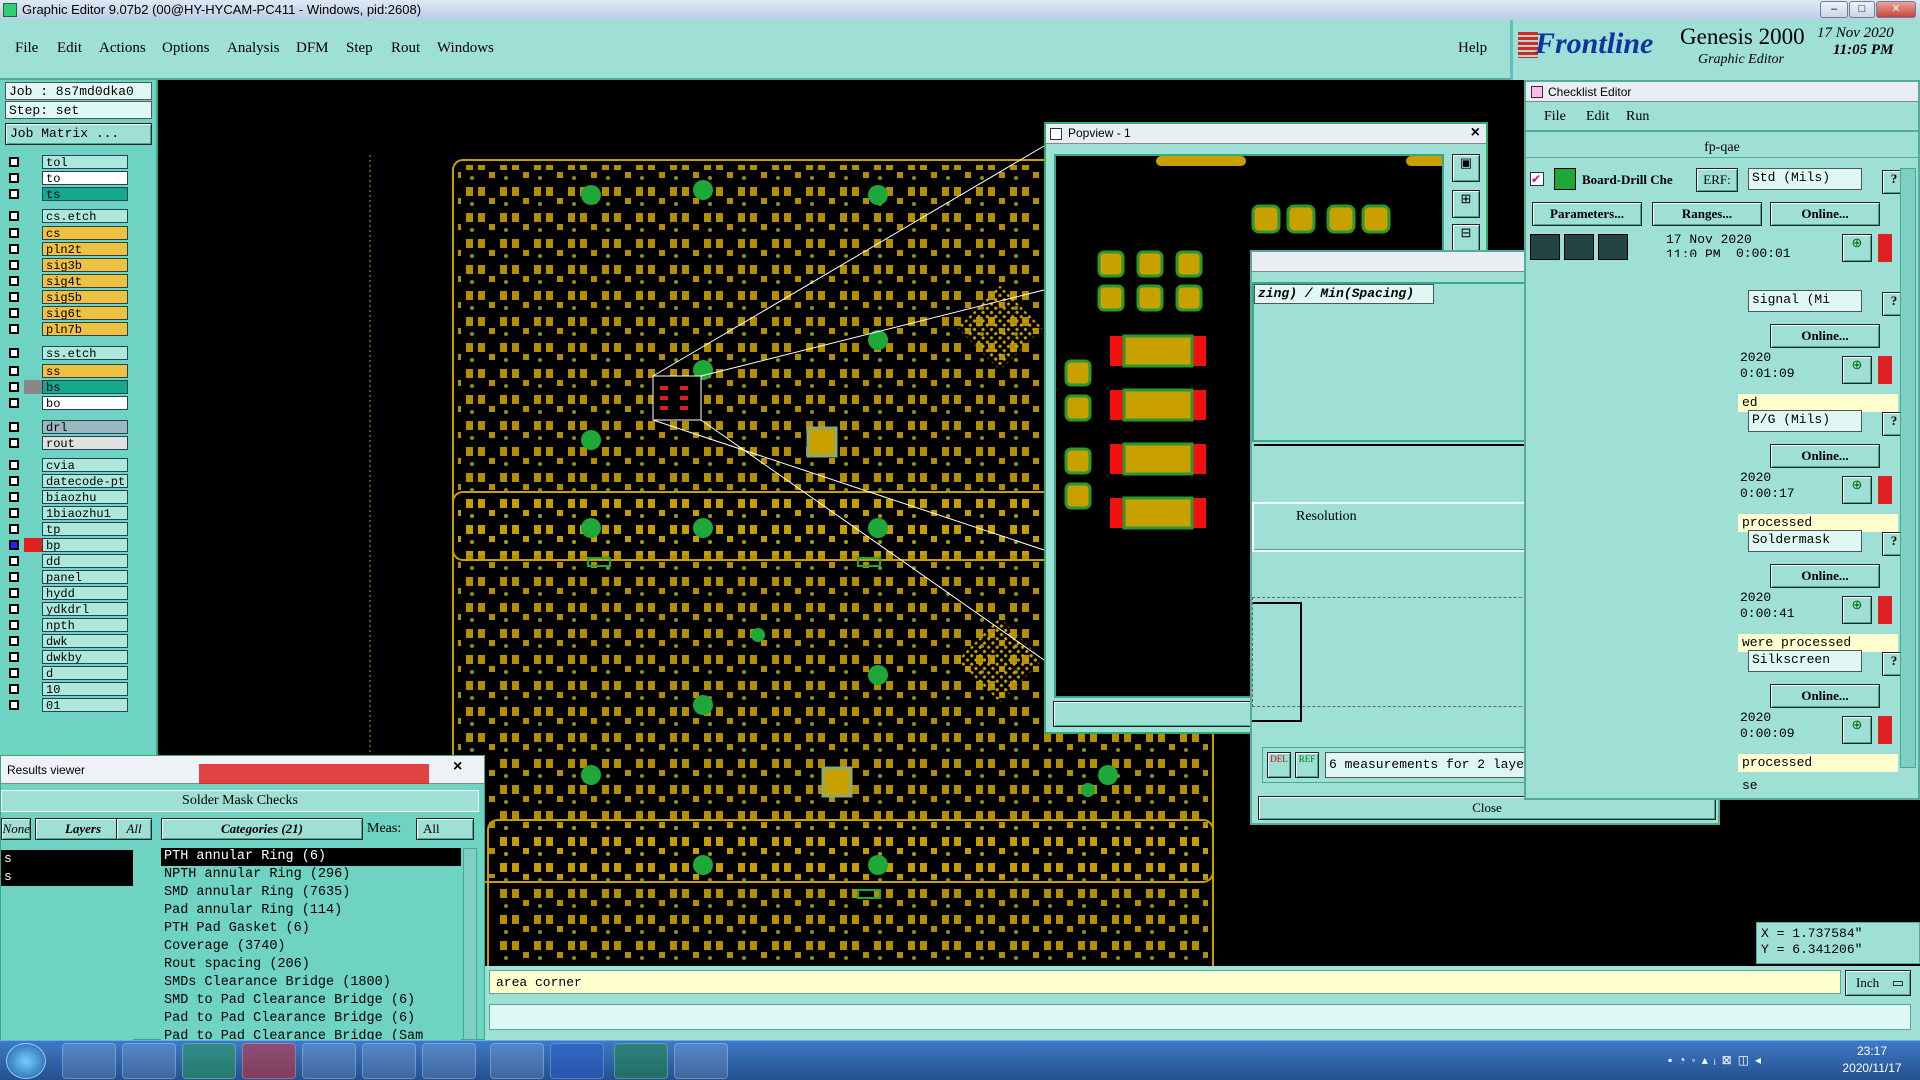  I want to click on layer-name: dwkby, so click(85, 657).